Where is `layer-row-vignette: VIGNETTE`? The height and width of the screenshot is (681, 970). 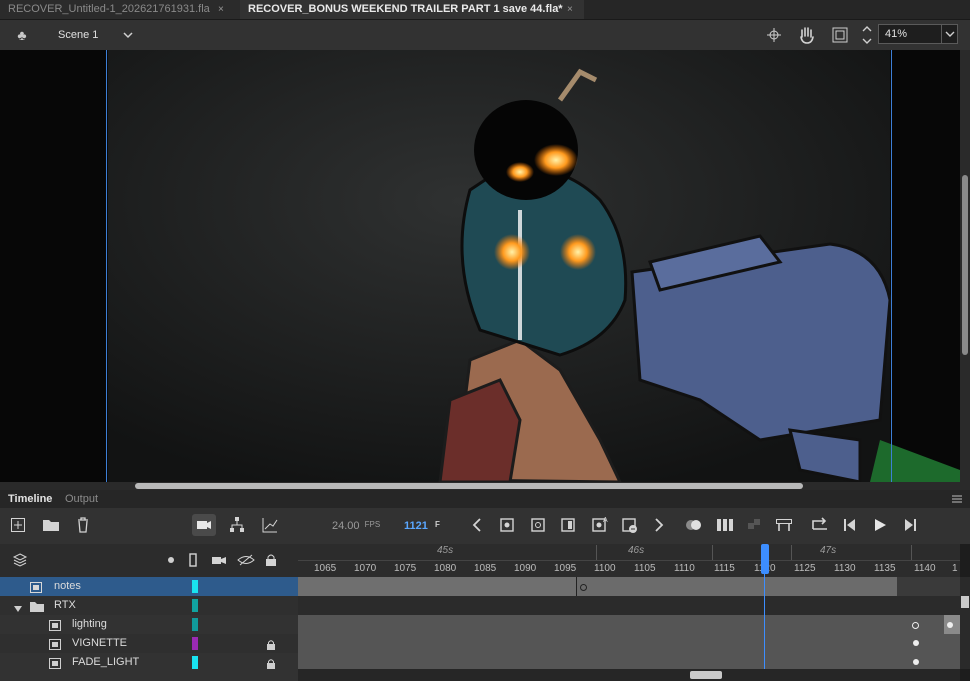 layer-row-vignette: VIGNETTE is located at coordinates (149, 643).